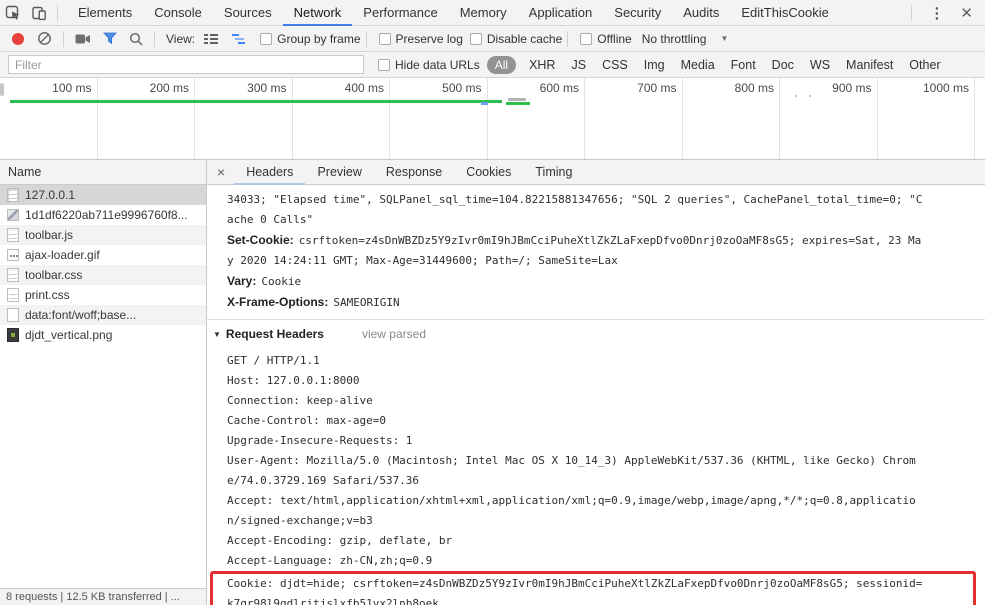 Image resolution: width=985 pixels, height=605 pixels. What do you see at coordinates (83, 39) in the screenshot?
I see `capture-screenshots-icon` at bounding box center [83, 39].